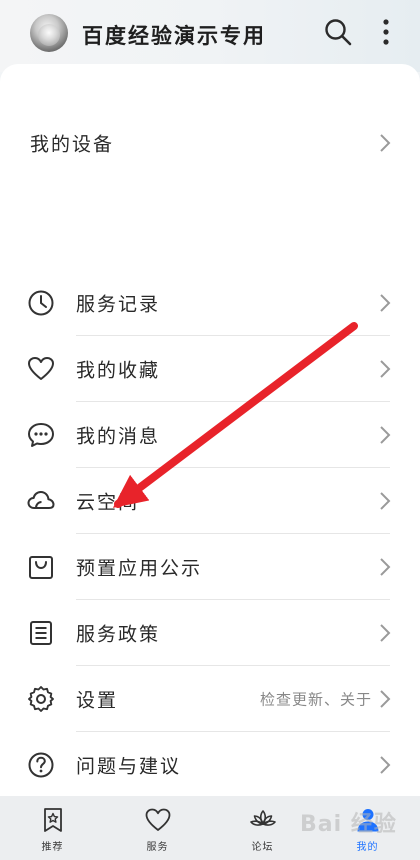 The width and height of the screenshot is (420, 860). What do you see at coordinates (315, 699) in the screenshot?
I see `settings-hint: 检查更新、关于` at bounding box center [315, 699].